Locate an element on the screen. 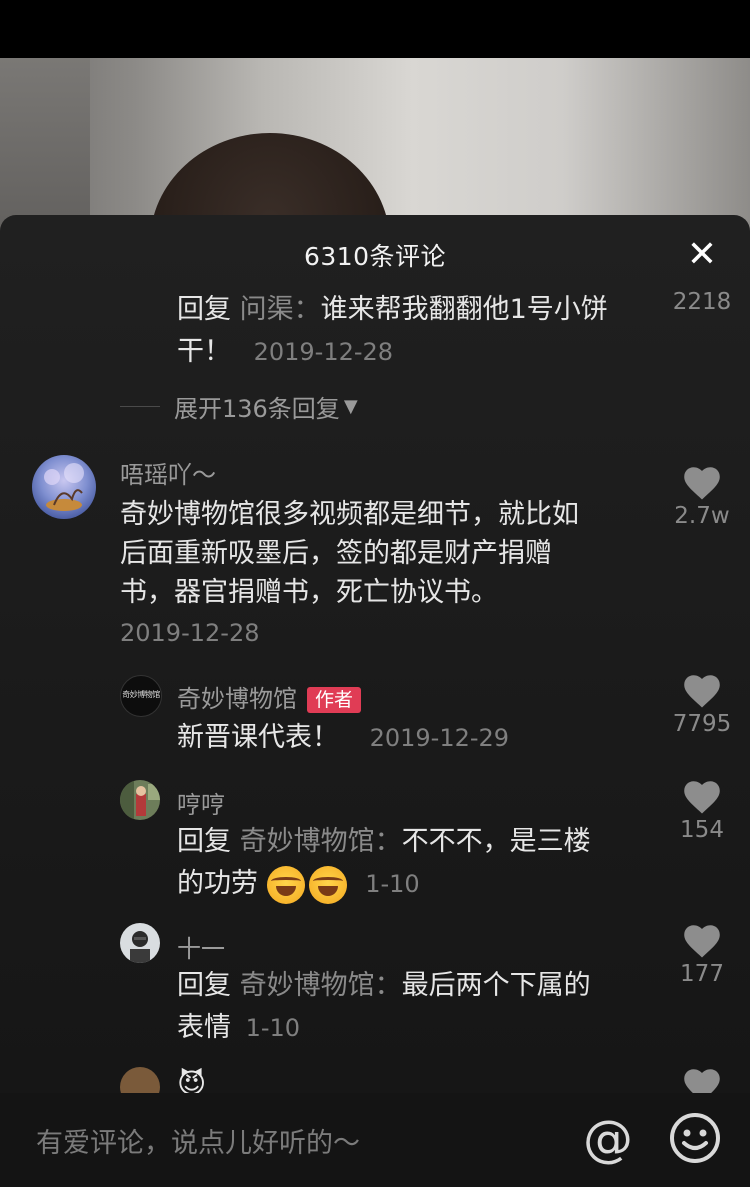 The height and width of the screenshot is (1187, 750). avatar-logo-text: 奇妙博物馆 is located at coordinates (141, 694).